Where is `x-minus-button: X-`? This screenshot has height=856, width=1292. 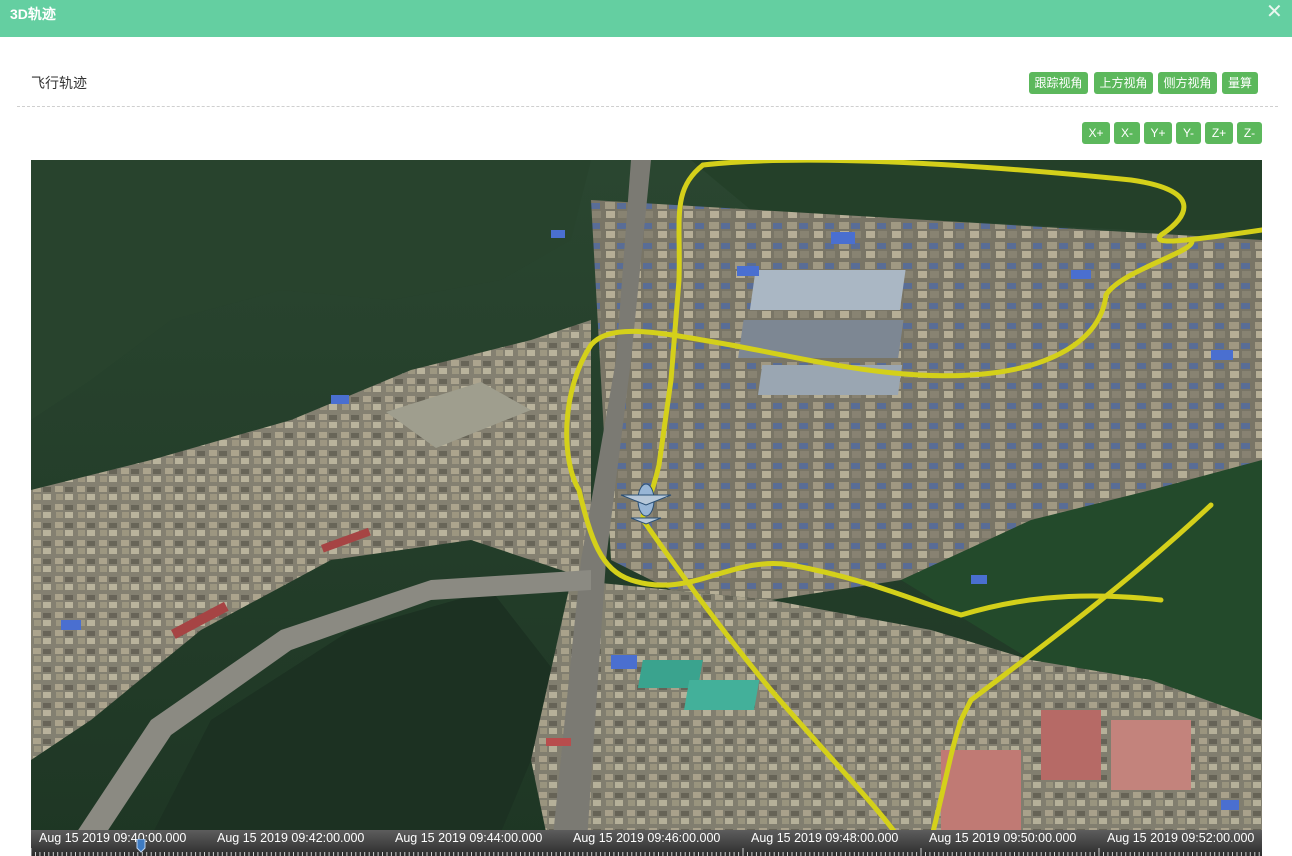 x-minus-button: X- is located at coordinates (1127, 133).